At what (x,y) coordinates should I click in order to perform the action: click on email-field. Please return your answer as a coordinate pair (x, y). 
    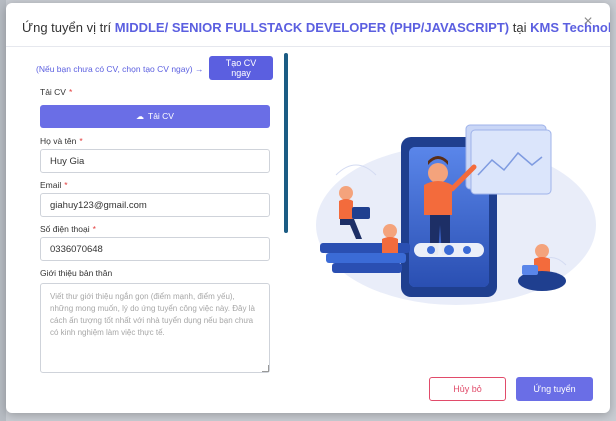
    Looking at the image, I should click on (155, 205).